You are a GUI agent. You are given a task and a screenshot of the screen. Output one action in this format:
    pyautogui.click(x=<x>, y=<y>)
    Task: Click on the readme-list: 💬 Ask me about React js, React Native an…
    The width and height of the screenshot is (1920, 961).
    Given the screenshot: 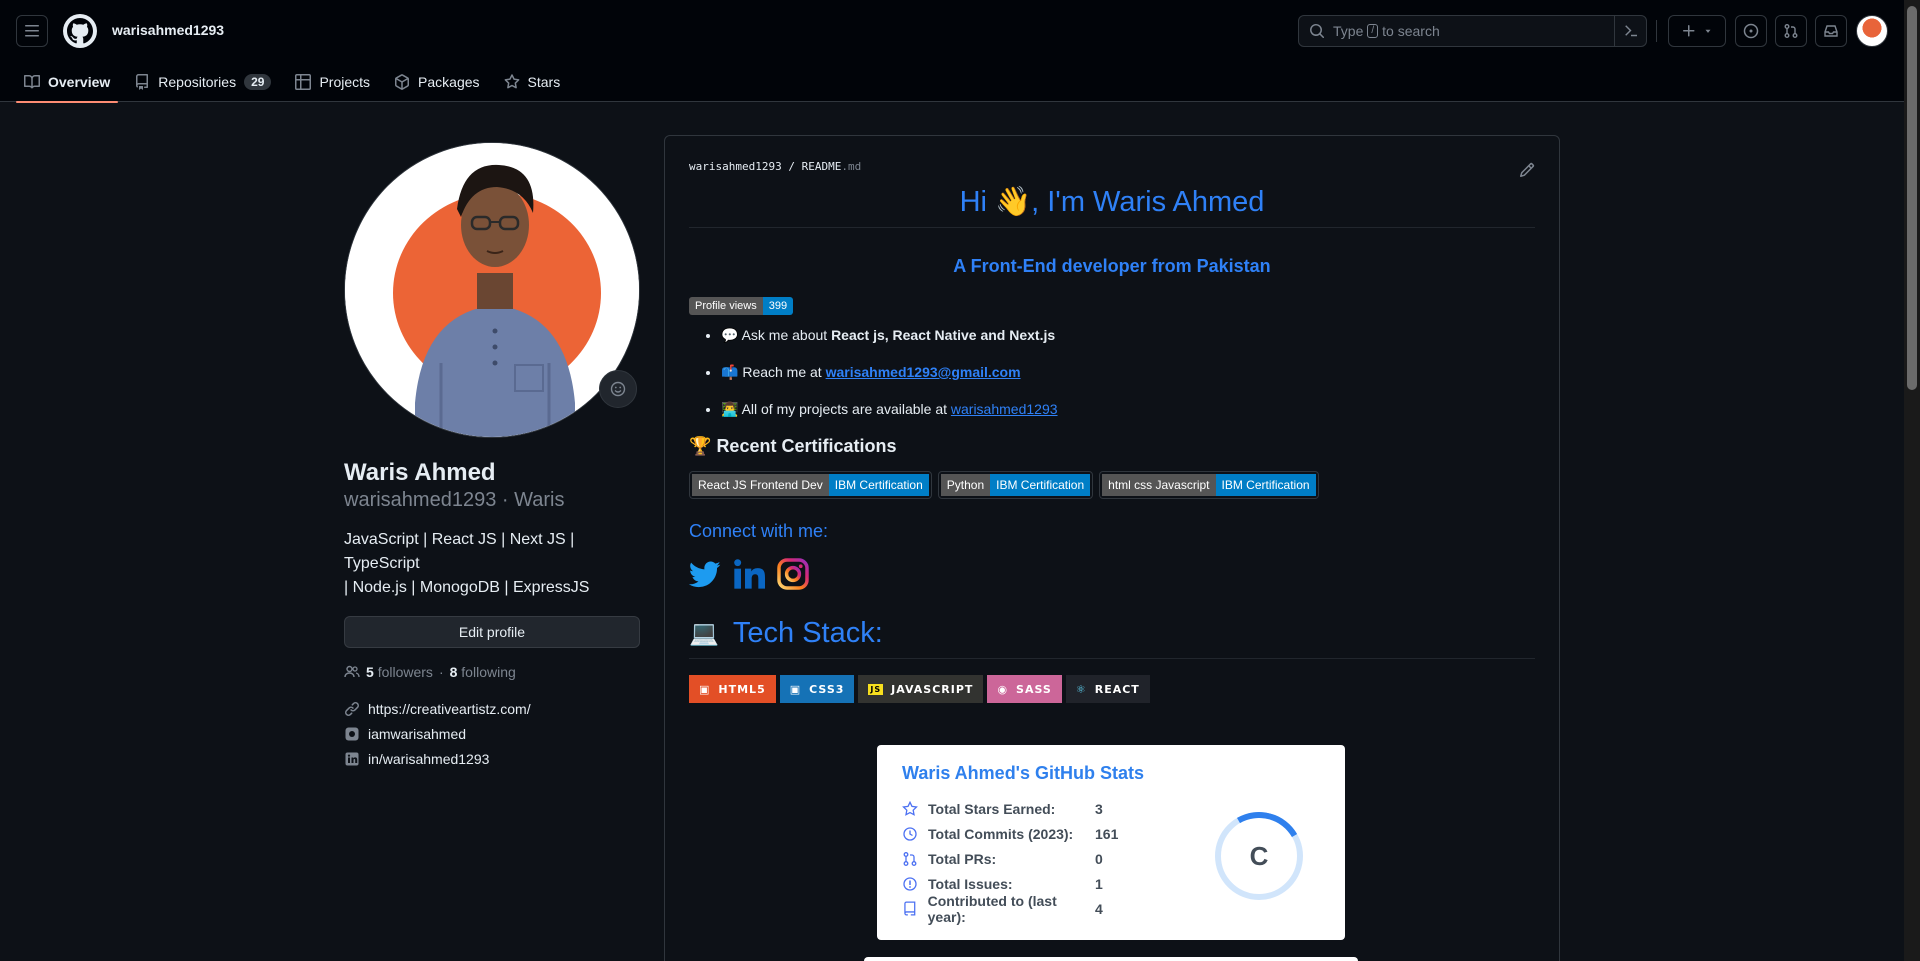 What is the action you would take?
    pyautogui.click(x=1112, y=372)
    